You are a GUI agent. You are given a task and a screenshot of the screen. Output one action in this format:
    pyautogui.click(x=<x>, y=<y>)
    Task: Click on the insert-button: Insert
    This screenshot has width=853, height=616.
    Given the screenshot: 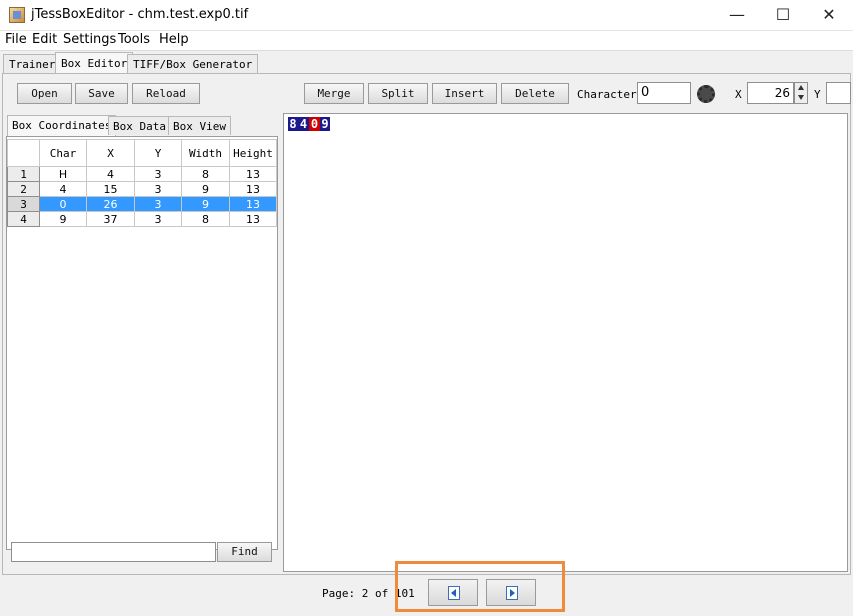 What is the action you would take?
    pyautogui.click(x=464, y=93)
    